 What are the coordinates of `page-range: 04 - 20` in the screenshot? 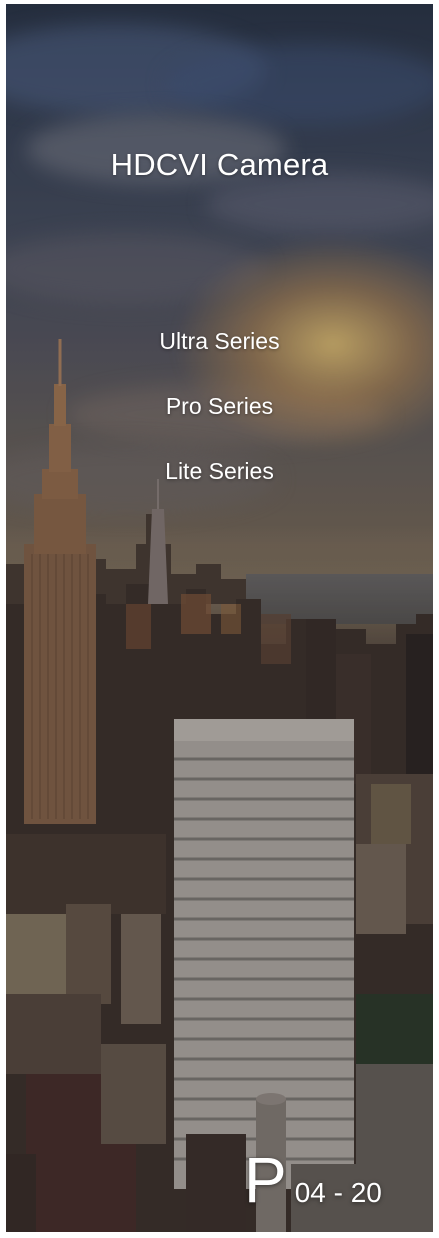 It's located at (338, 1192).